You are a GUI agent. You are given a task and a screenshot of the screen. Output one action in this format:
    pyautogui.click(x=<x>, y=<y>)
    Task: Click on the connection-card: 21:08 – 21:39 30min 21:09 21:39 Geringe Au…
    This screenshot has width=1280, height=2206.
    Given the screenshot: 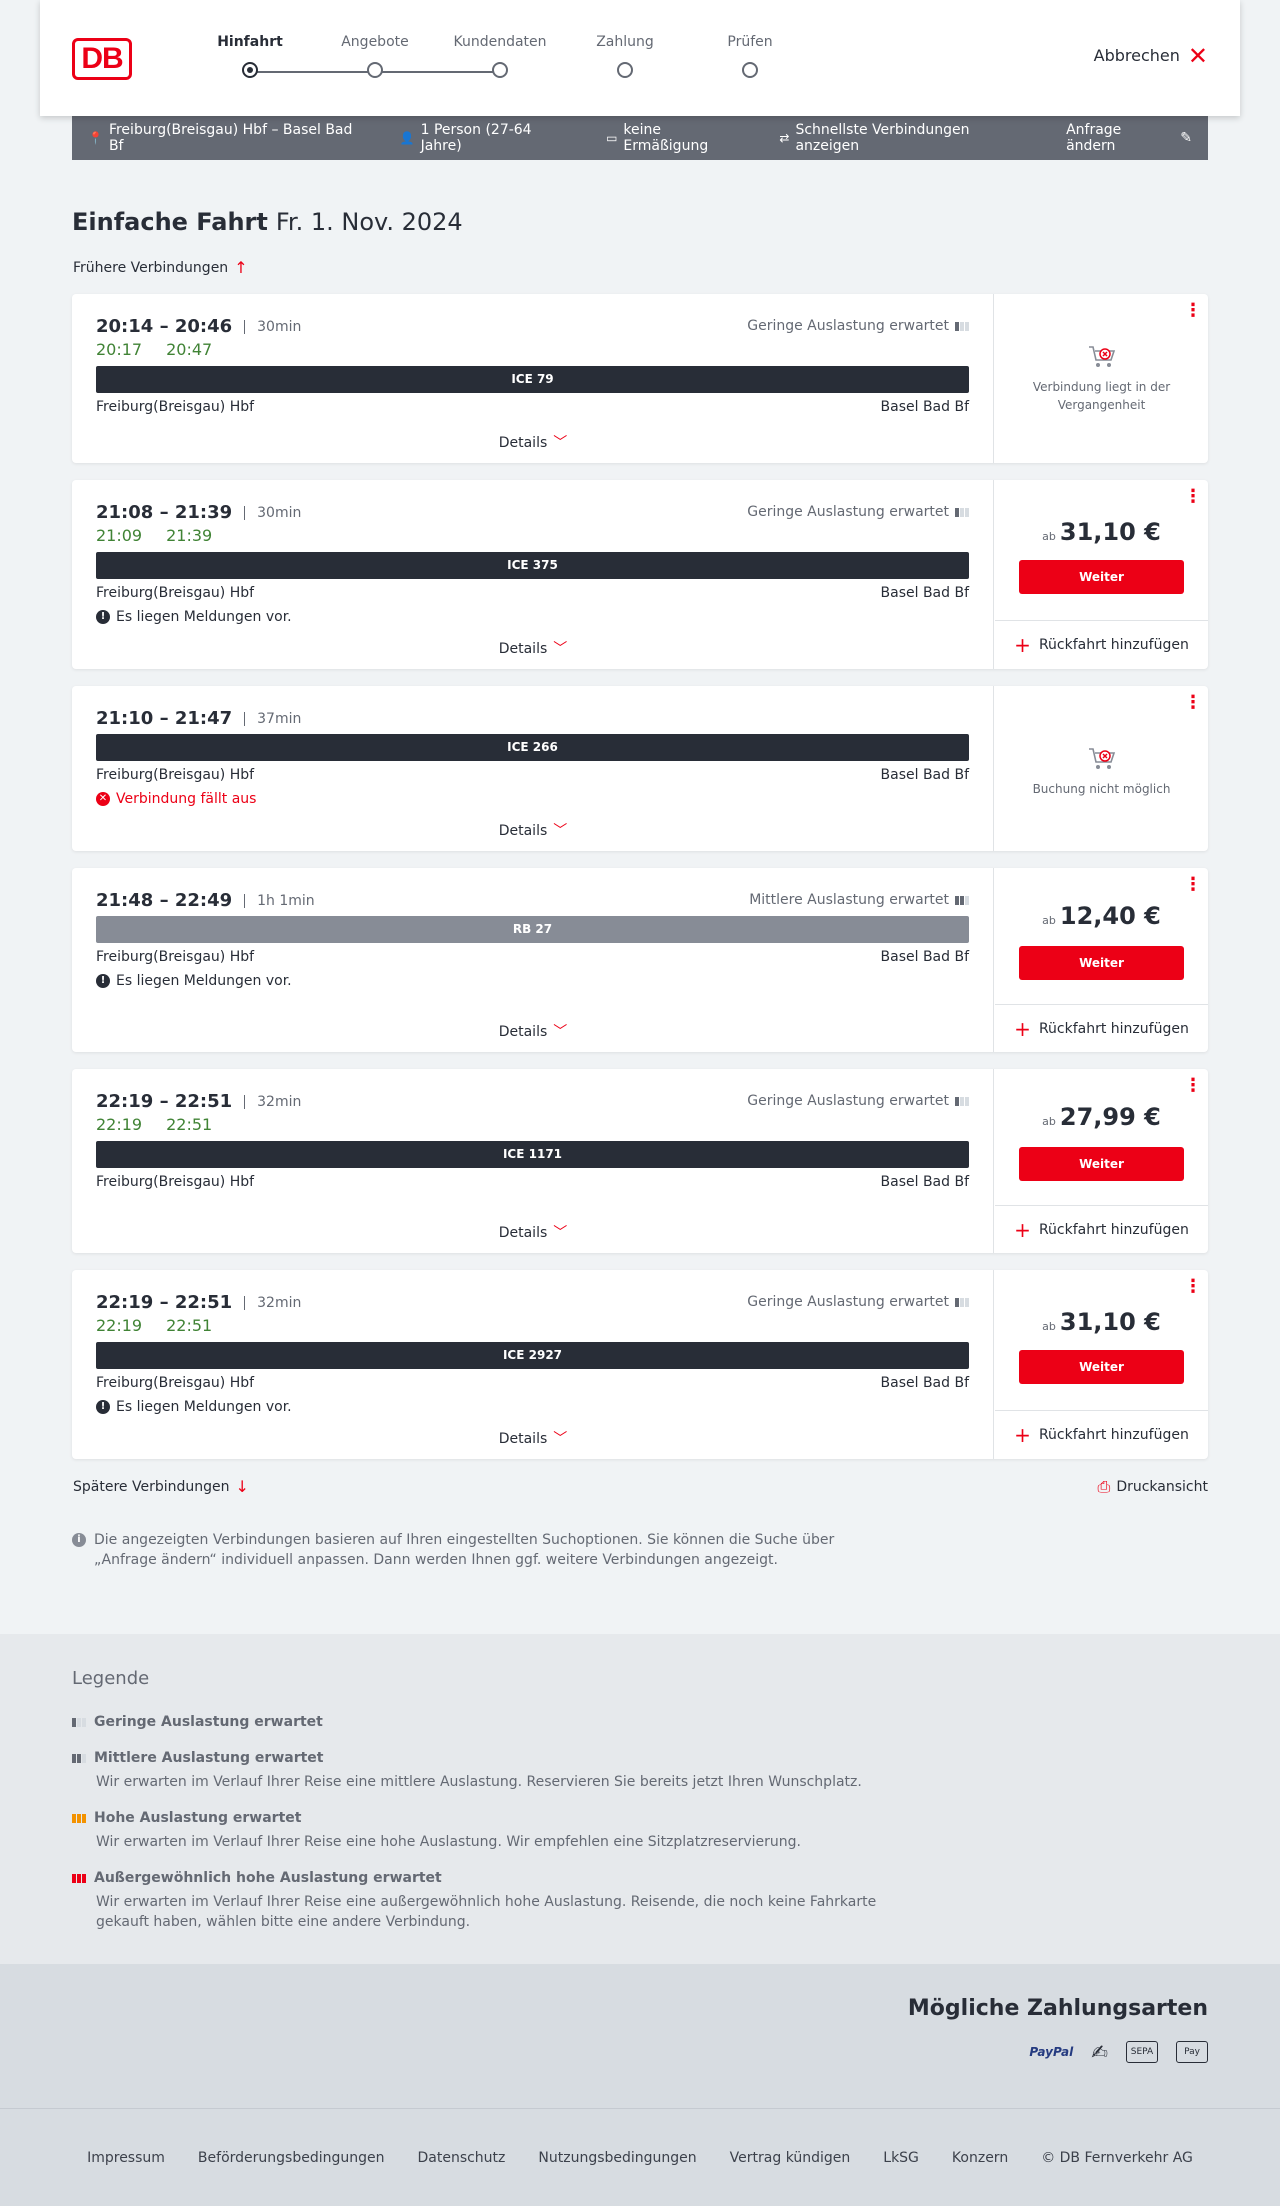 What is the action you would take?
    pyautogui.click(x=640, y=574)
    